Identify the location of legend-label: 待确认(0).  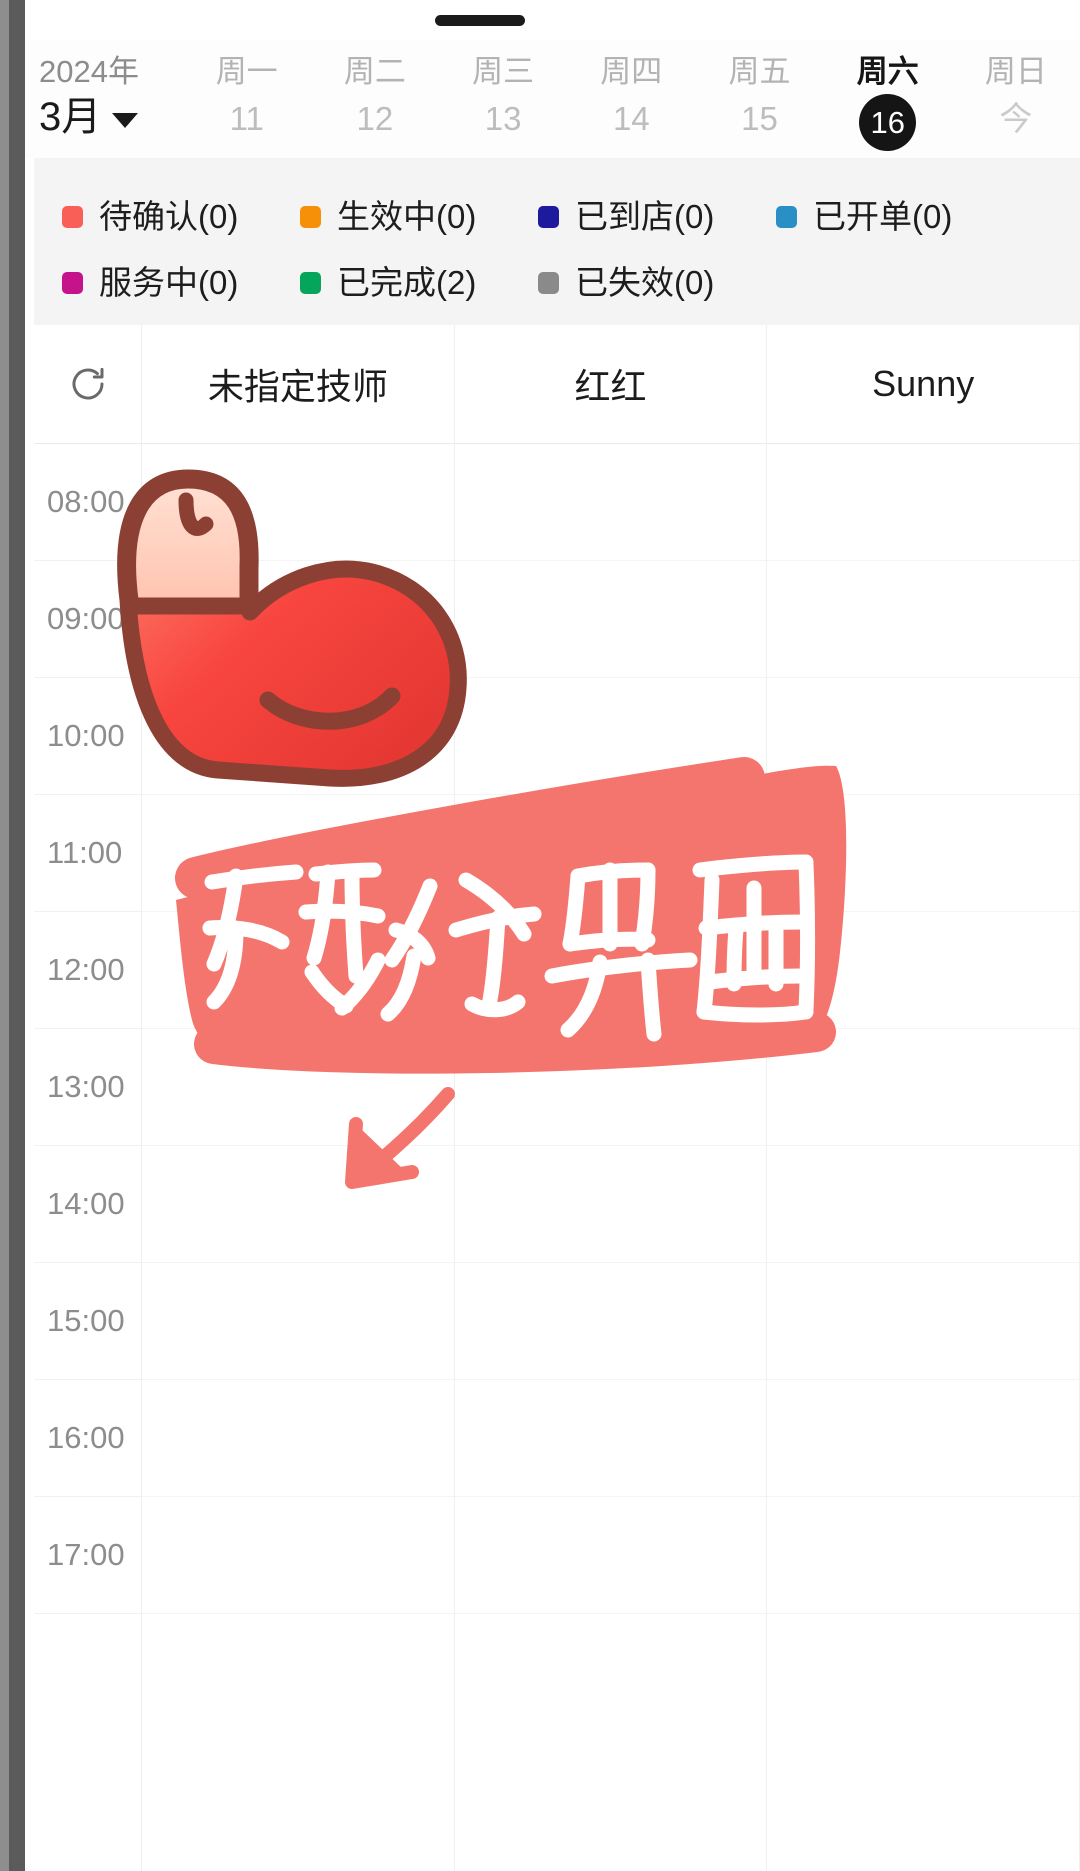
(169, 216).